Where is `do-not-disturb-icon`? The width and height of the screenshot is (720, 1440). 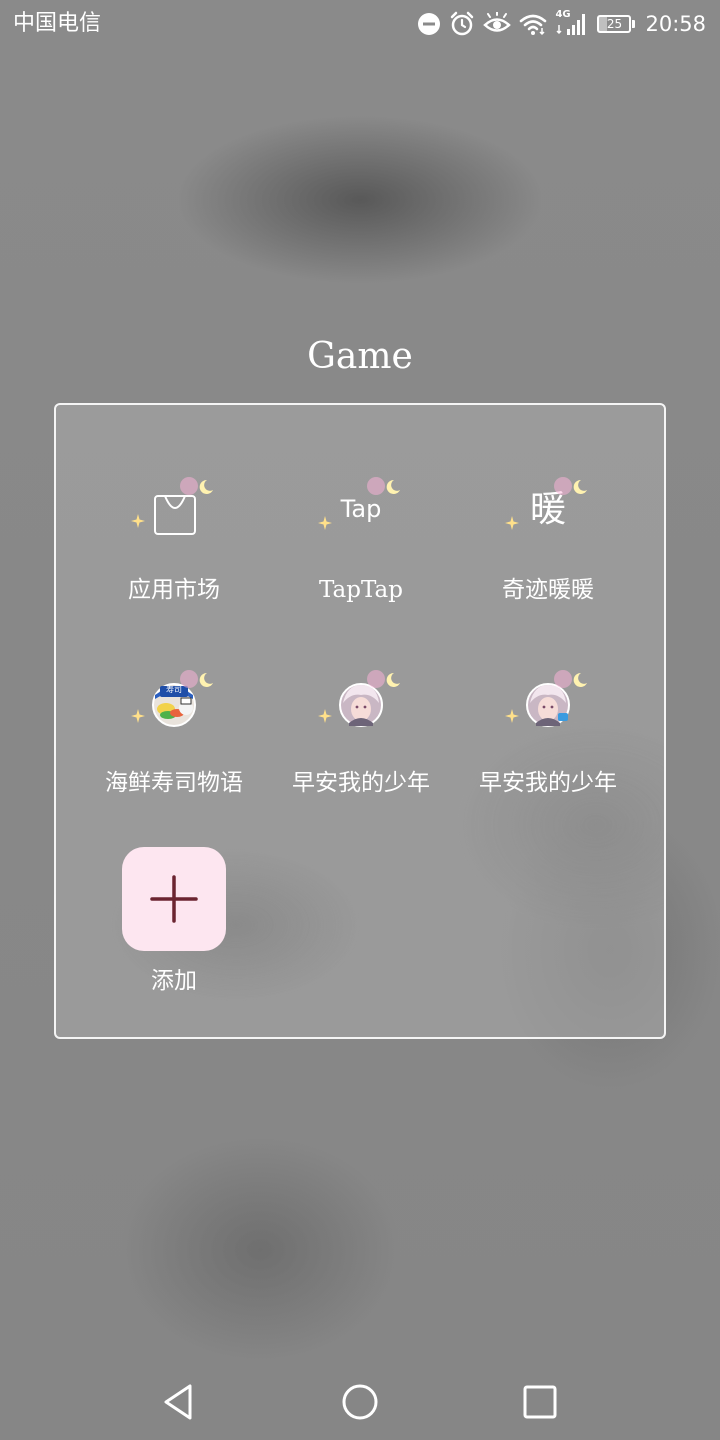 do-not-disturb-icon is located at coordinates (429, 24).